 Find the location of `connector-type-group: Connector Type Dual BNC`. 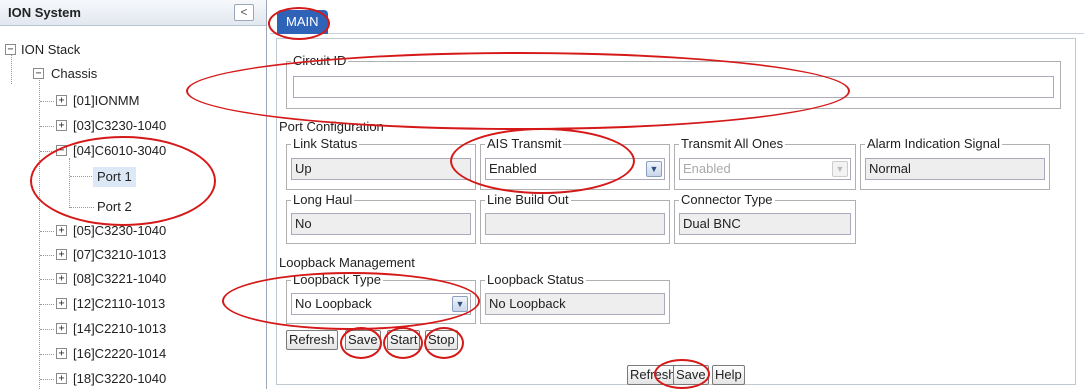

connector-type-group: Connector Type Dual BNC is located at coordinates (765, 218).